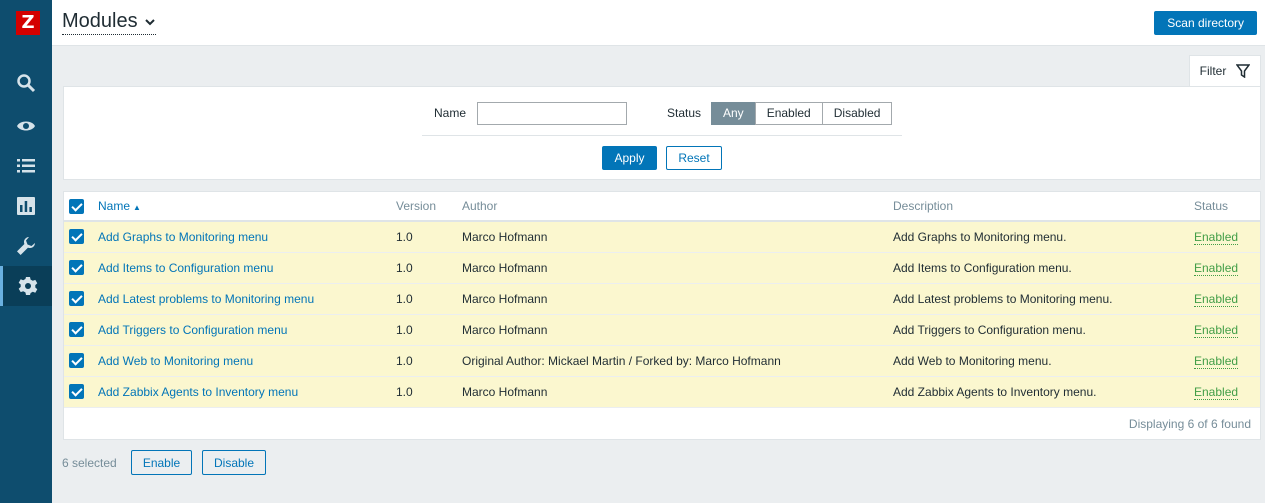 This screenshot has height=503, width=1265. I want to click on status-segmented-control: Any Enabled Disabled, so click(802, 113).